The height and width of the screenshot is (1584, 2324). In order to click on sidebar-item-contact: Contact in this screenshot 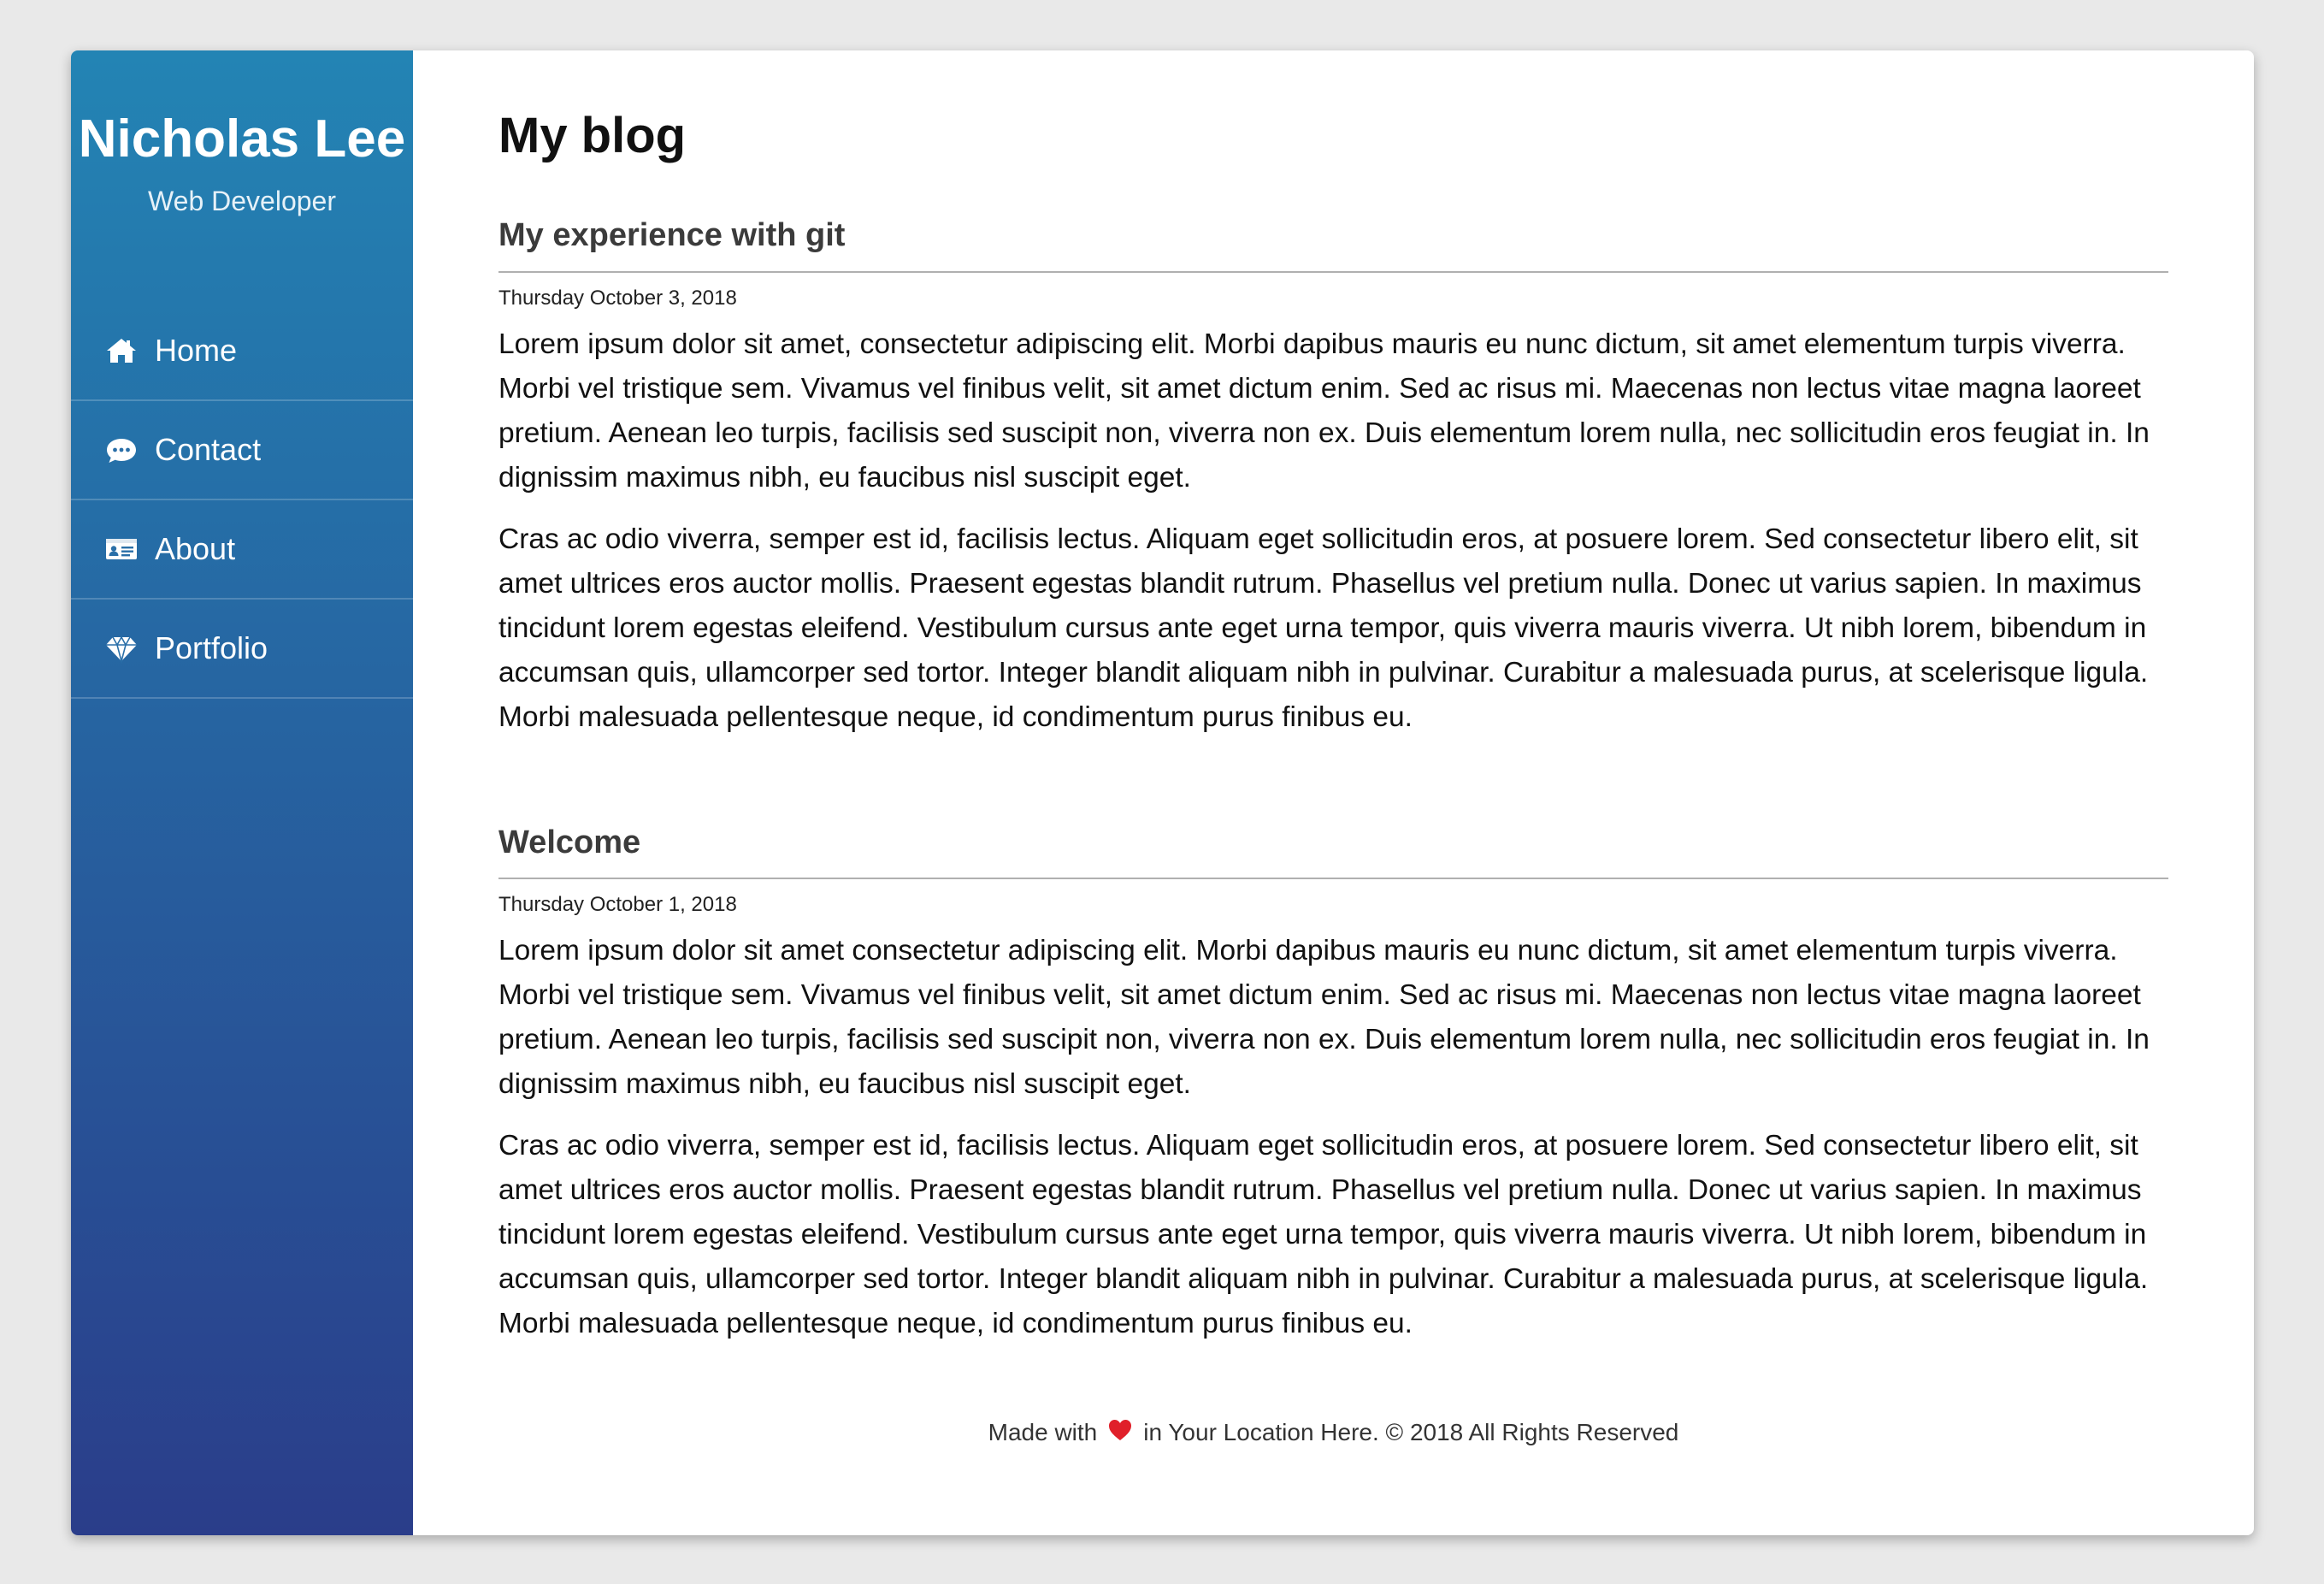, I will do `click(242, 450)`.